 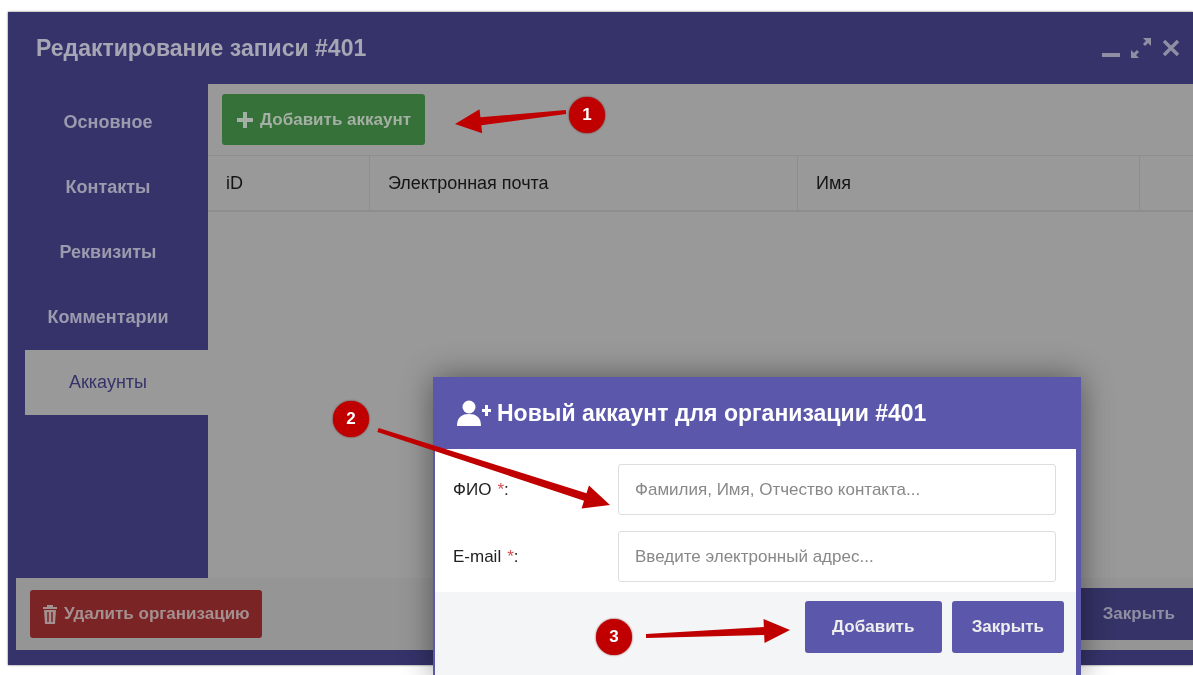 I want to click on maximize-icon, so click(x=1141, y=48).